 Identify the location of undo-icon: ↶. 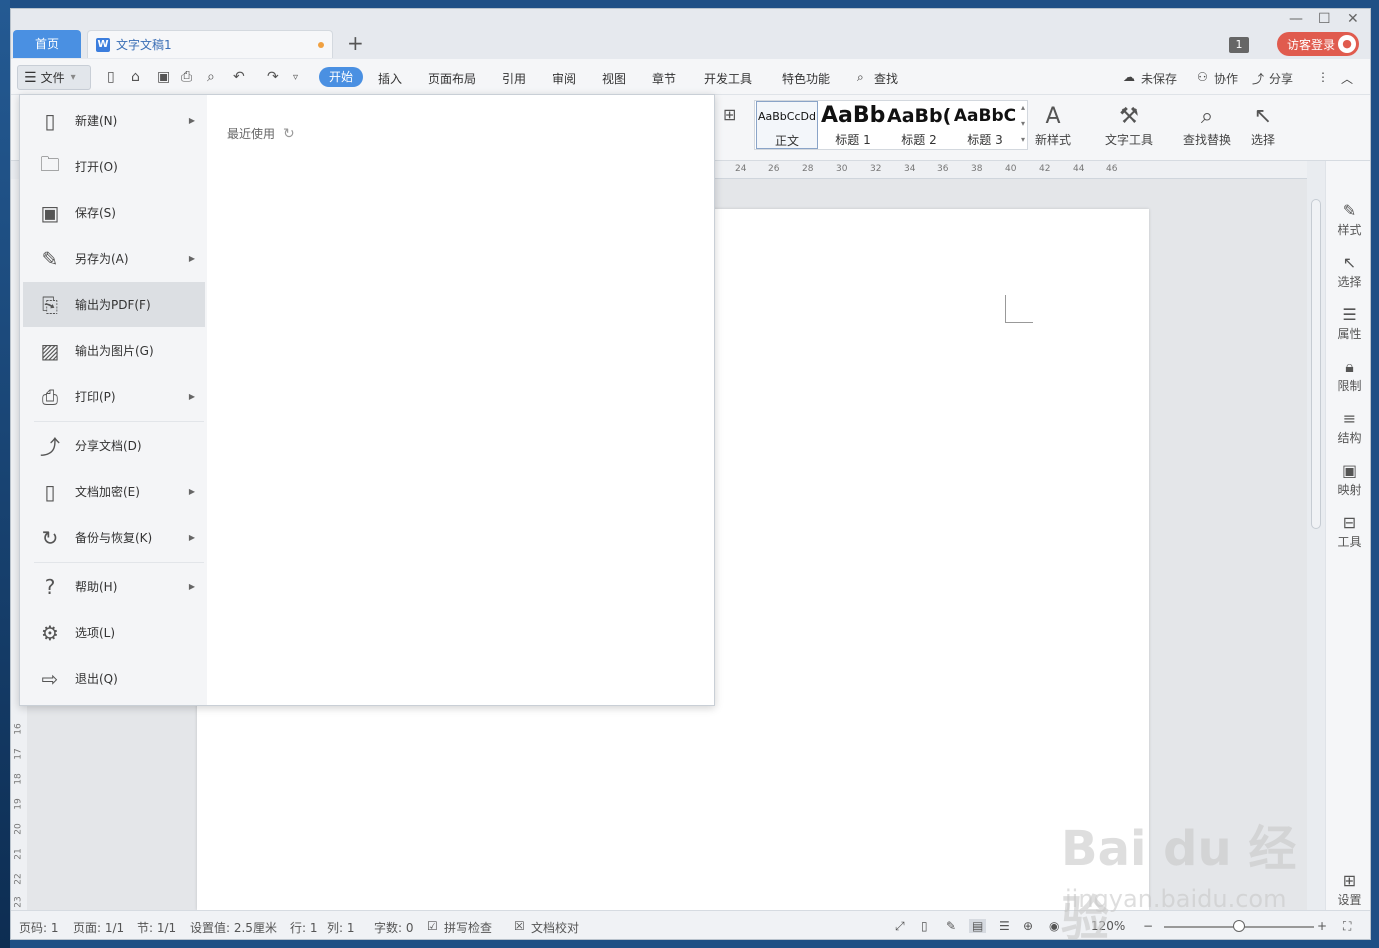
(239, 77).